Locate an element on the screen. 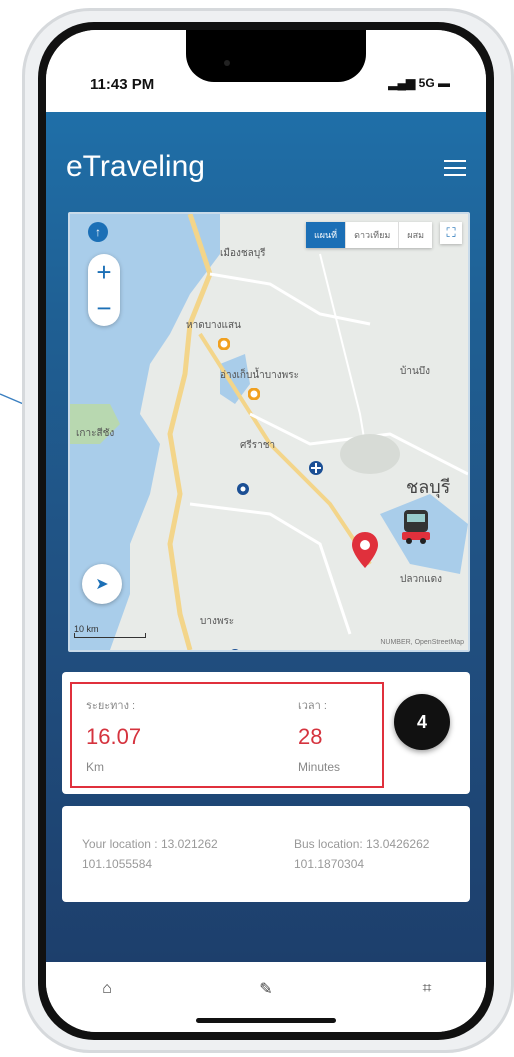  travel-info-card: ระยะทาง : 16.07 Km เวลา : 28 Minutes 4 is located at coordinates (266, 733).